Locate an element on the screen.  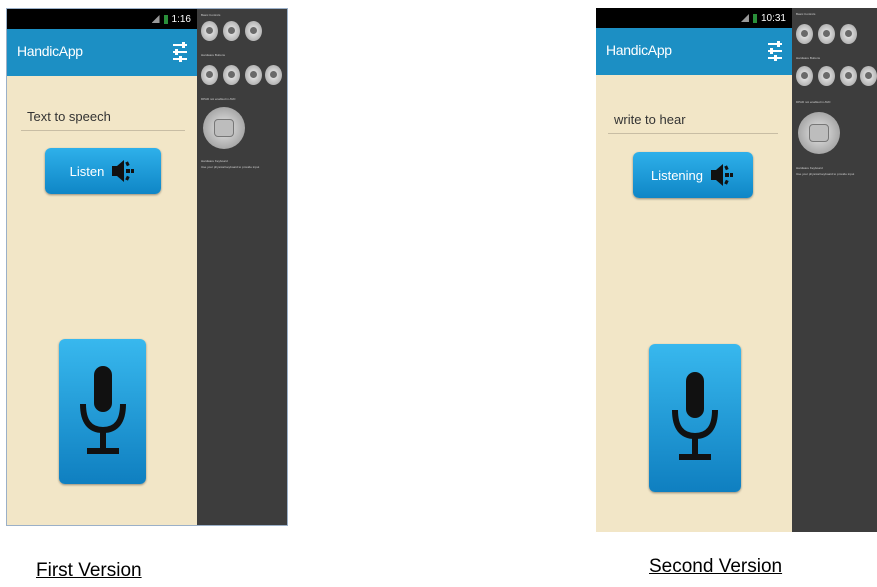
listen-button-label: Listen is located at coordinates (87, 171).